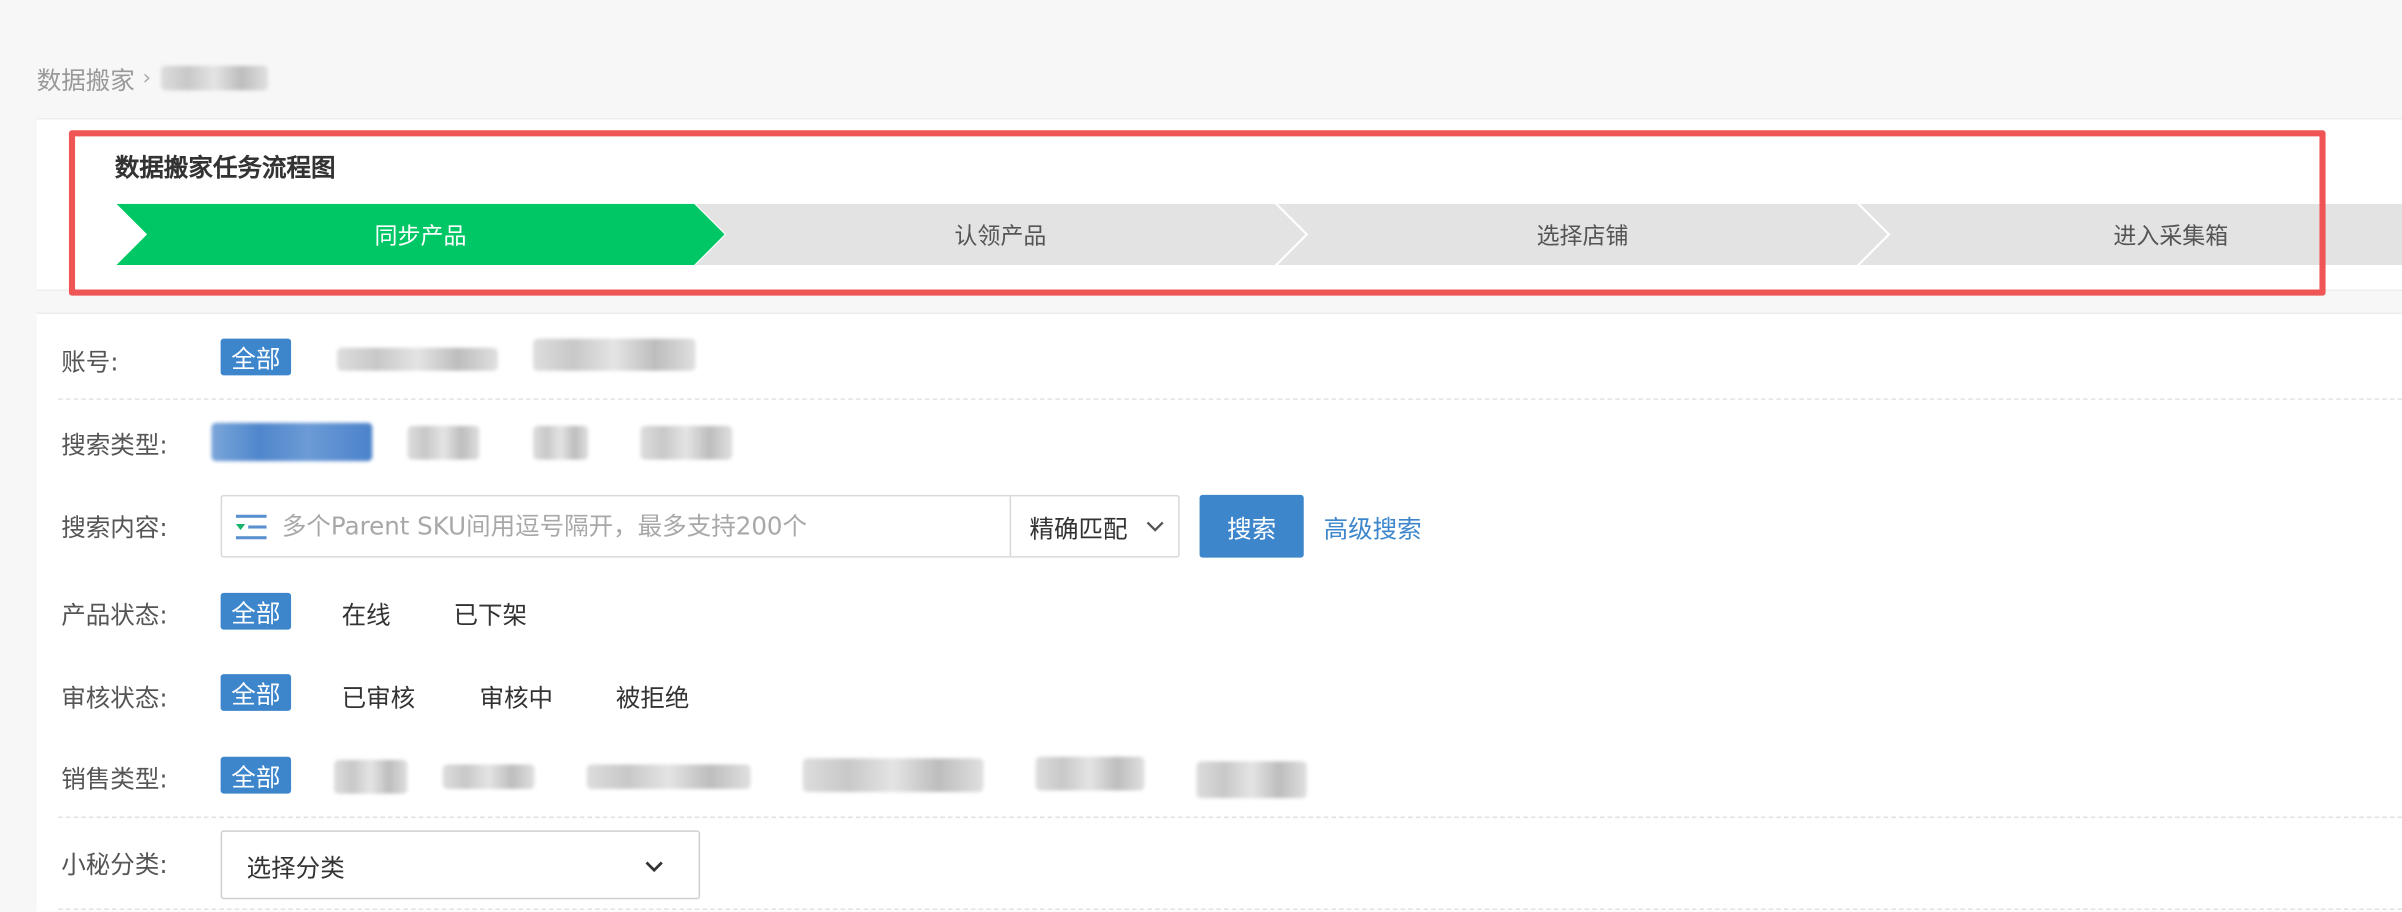  Describe the element at coordinates (517, 695) in the screenshot. I see `review-status-option-reviewing: 审核中` at that location.